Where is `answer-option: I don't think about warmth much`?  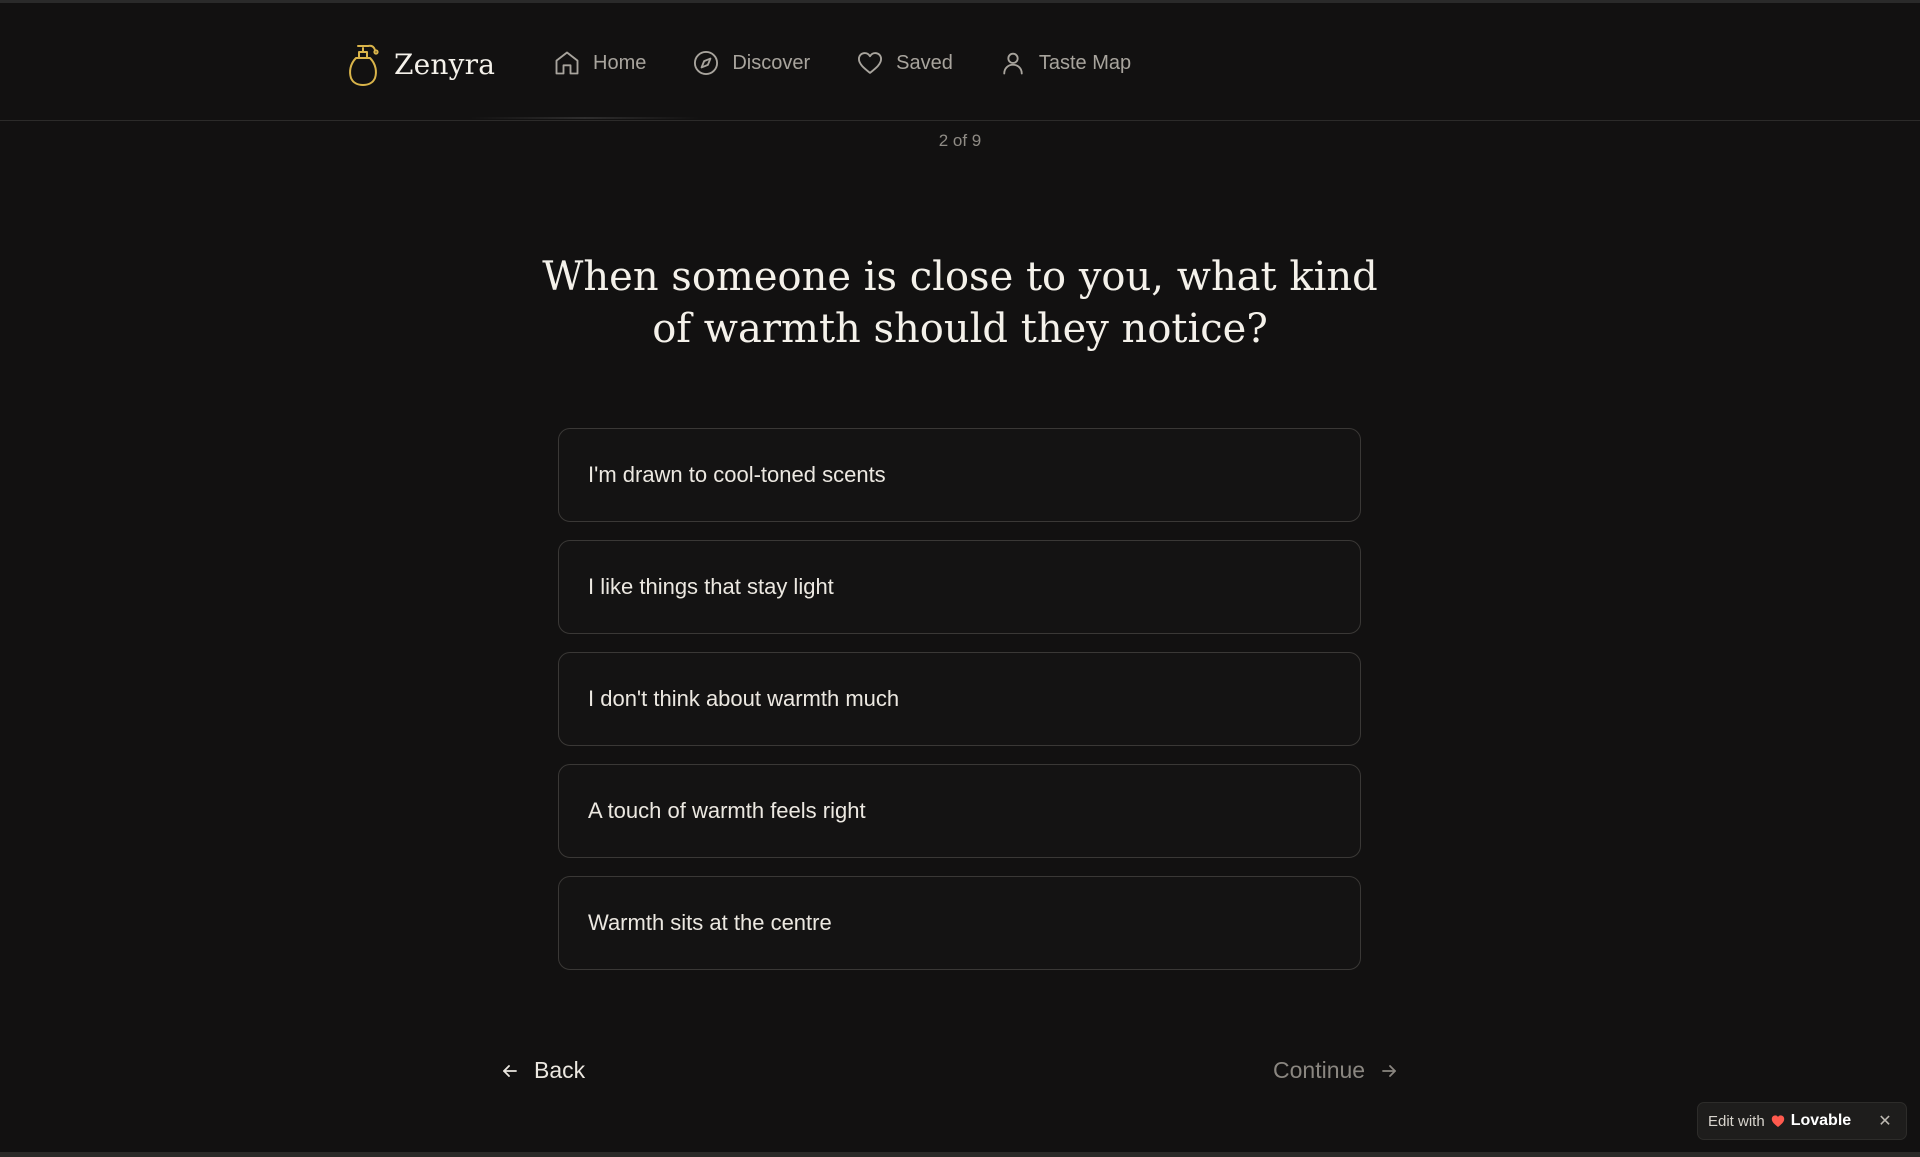 answer-option: I don't think about warmth much is located at coordinates (959, 699).